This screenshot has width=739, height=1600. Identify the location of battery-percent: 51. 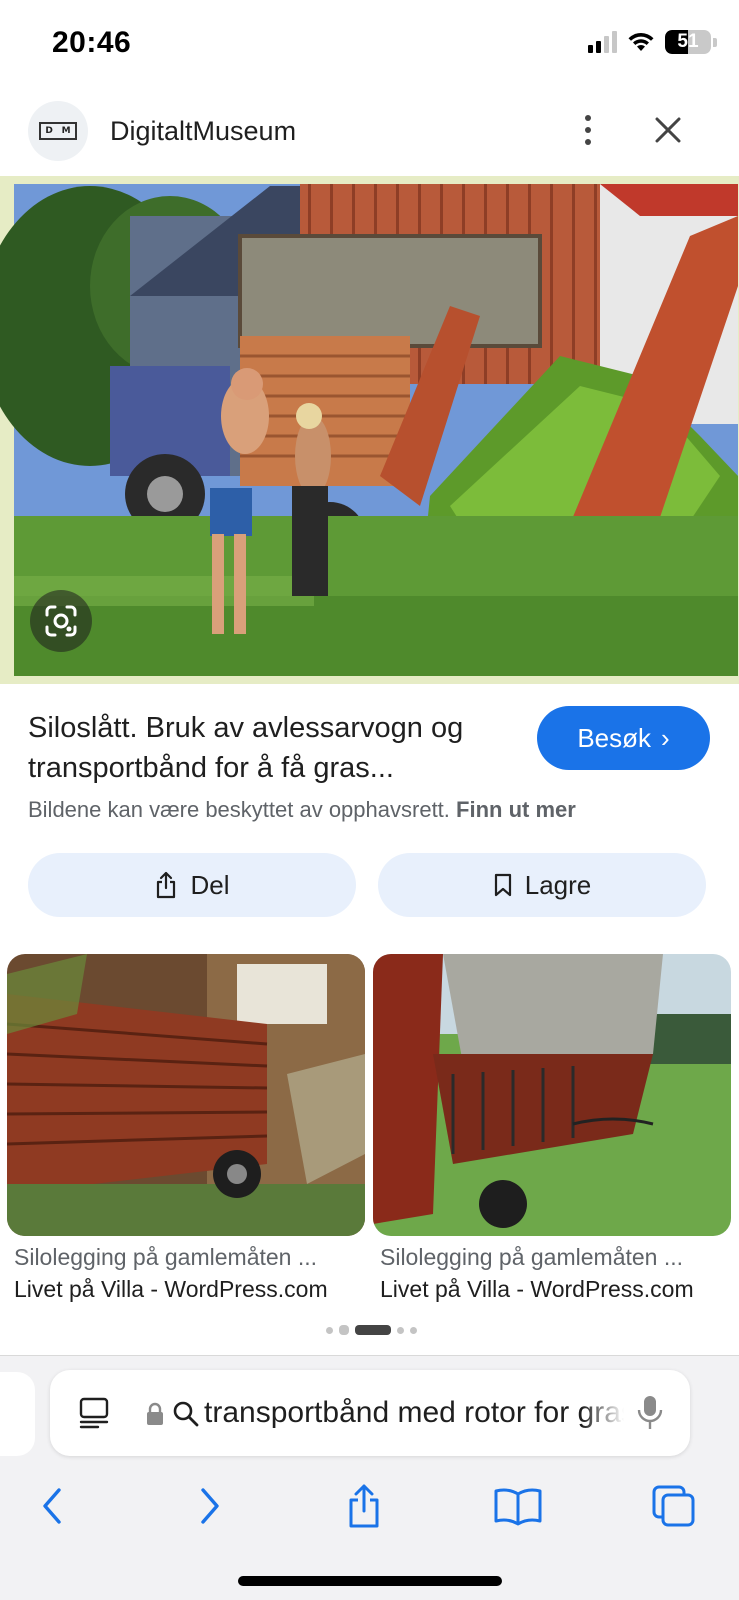
(688, 41).